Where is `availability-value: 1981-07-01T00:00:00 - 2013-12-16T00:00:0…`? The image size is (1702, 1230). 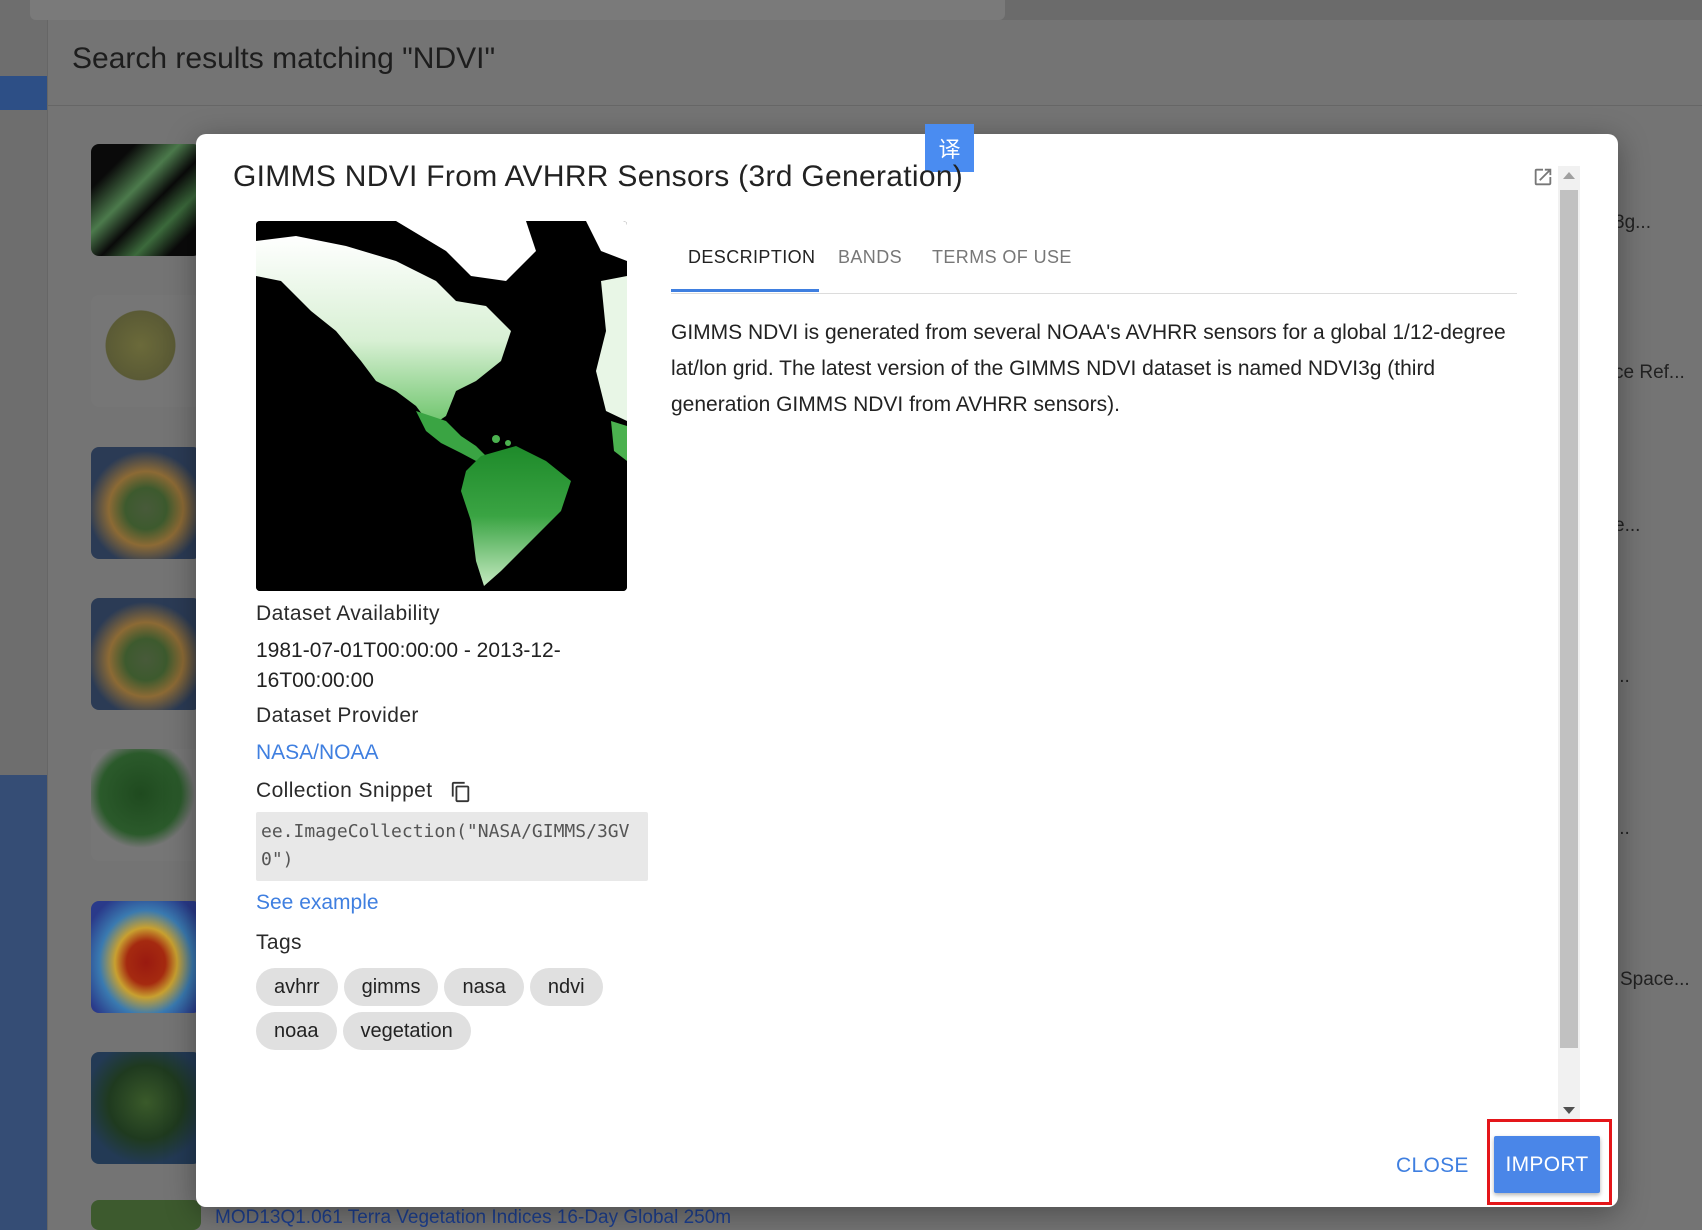
availability-value: 1981-07-01T00:00:00 - 2013-12-16T00:00:0… is located at coordinates (408, 665).